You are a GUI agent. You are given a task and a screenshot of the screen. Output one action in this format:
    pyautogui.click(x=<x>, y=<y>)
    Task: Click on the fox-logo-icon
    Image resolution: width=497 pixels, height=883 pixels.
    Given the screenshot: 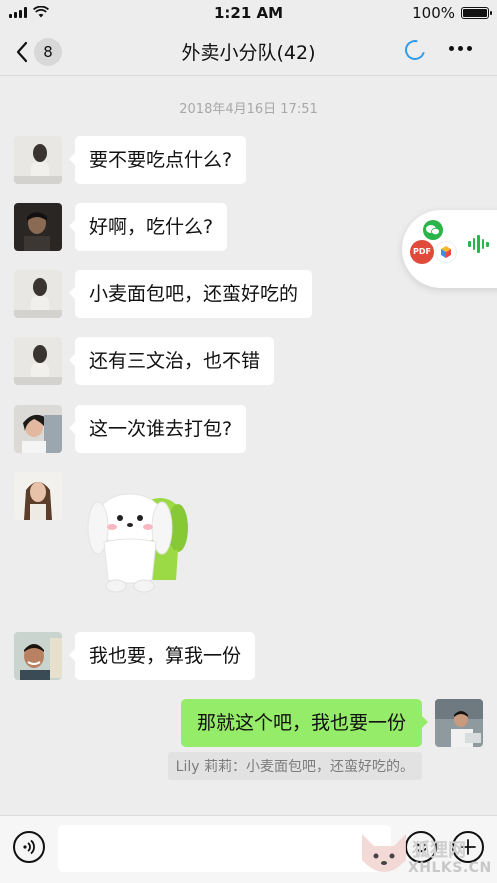 What is the action you would take?
    pyautogui.click(x=384, y=853)
    